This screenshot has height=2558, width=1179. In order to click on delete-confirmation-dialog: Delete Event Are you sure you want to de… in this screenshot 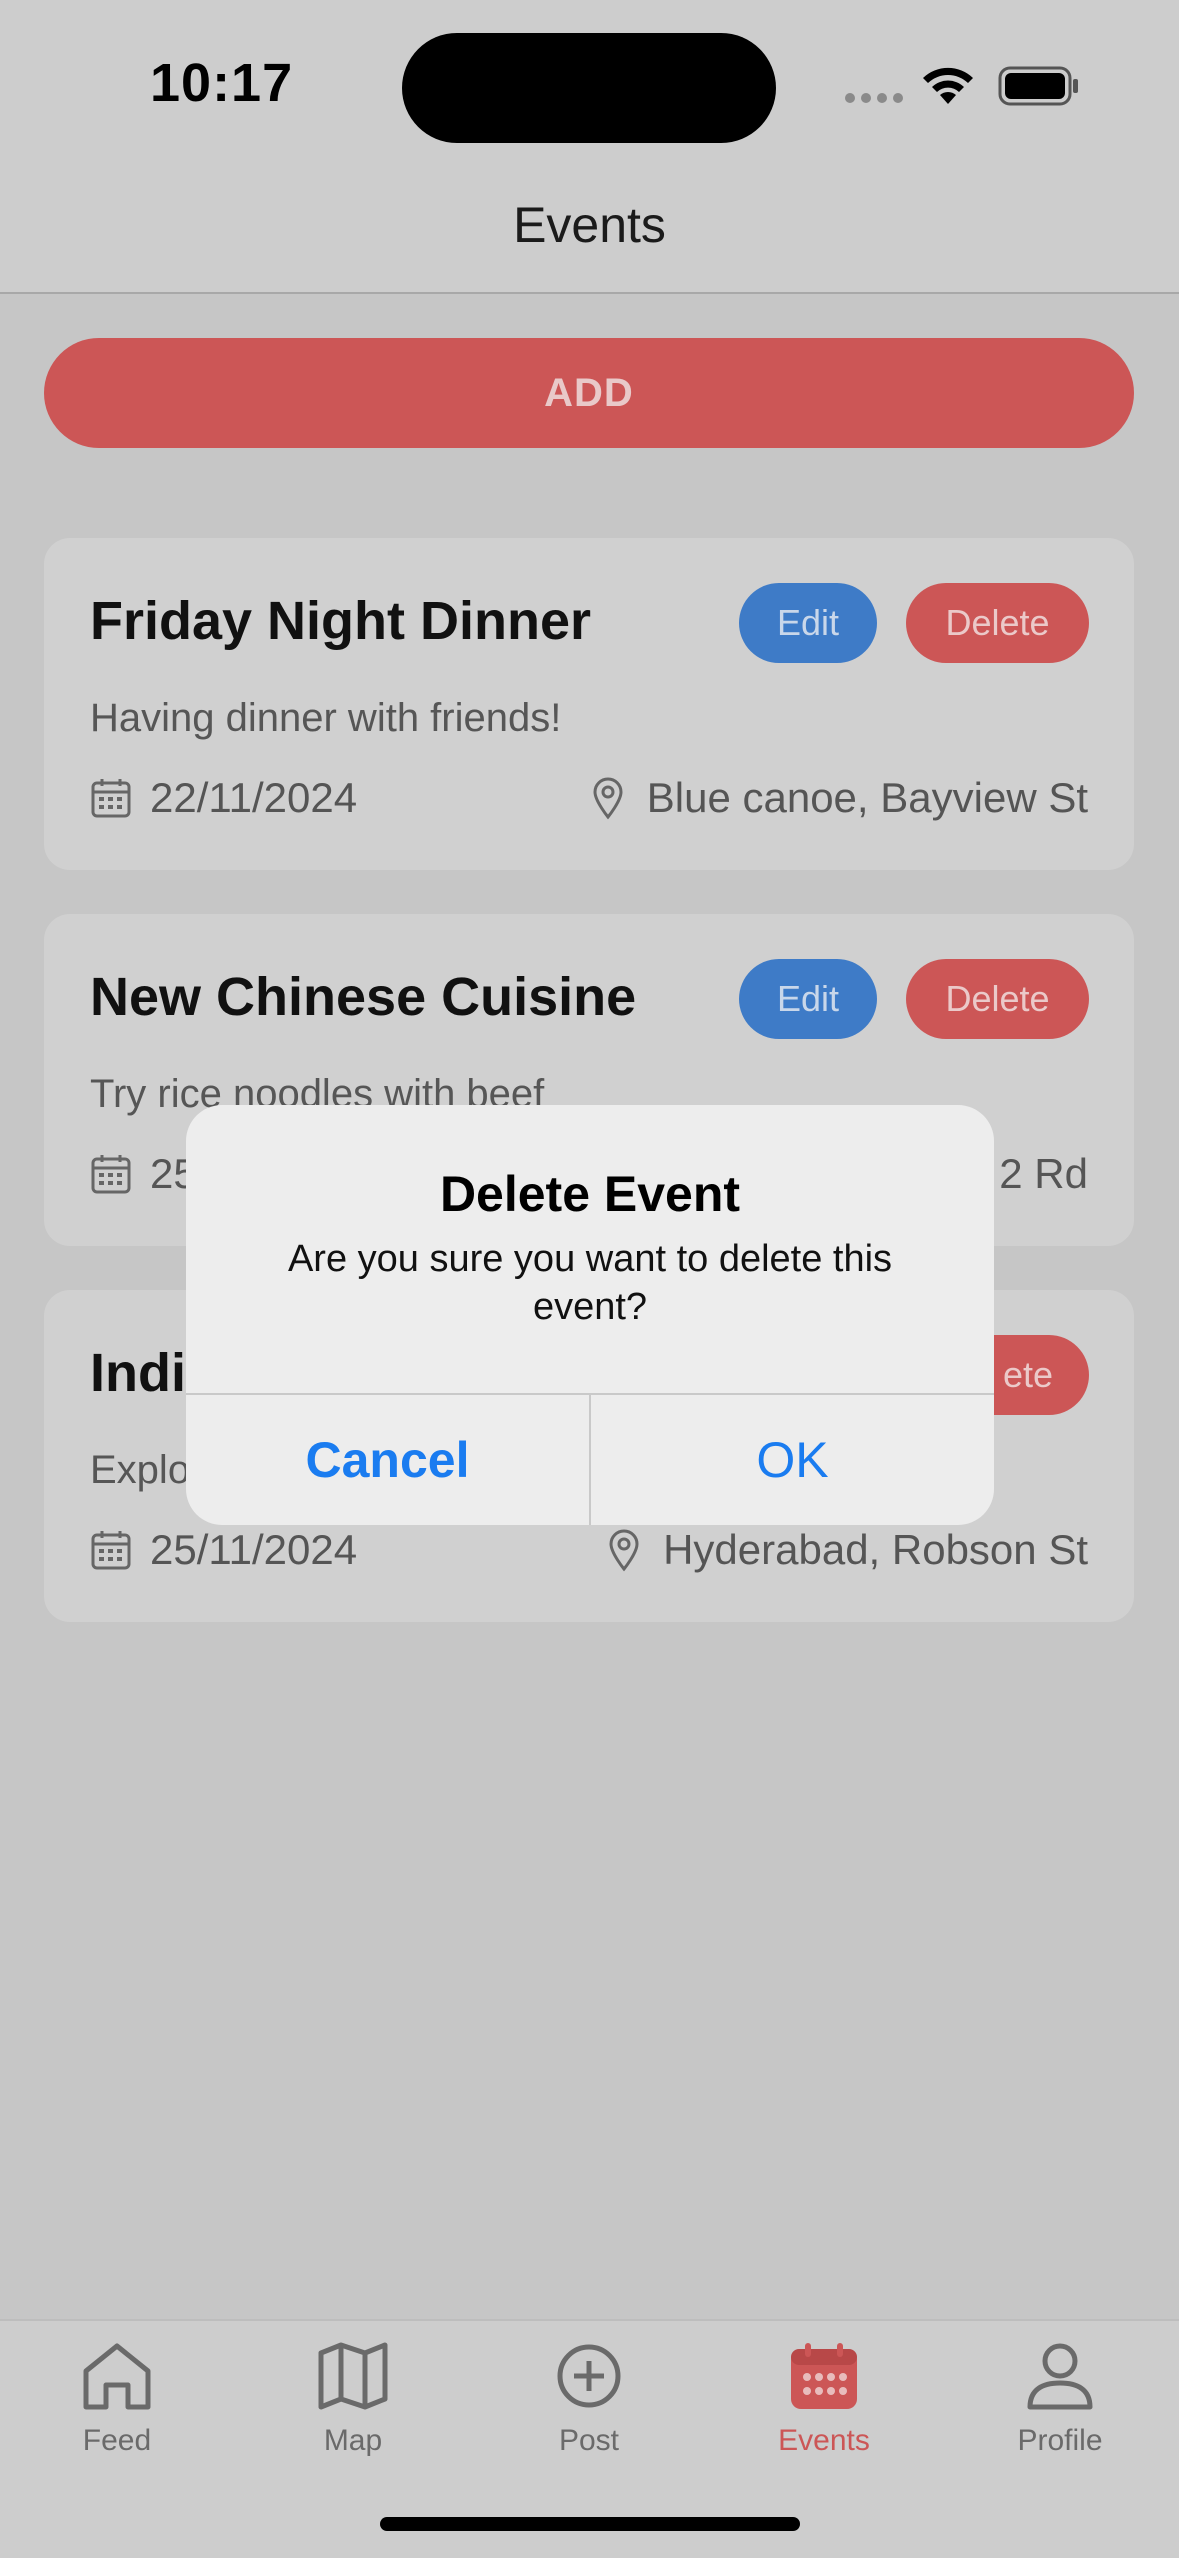, I will do `click(590, 1315)`.